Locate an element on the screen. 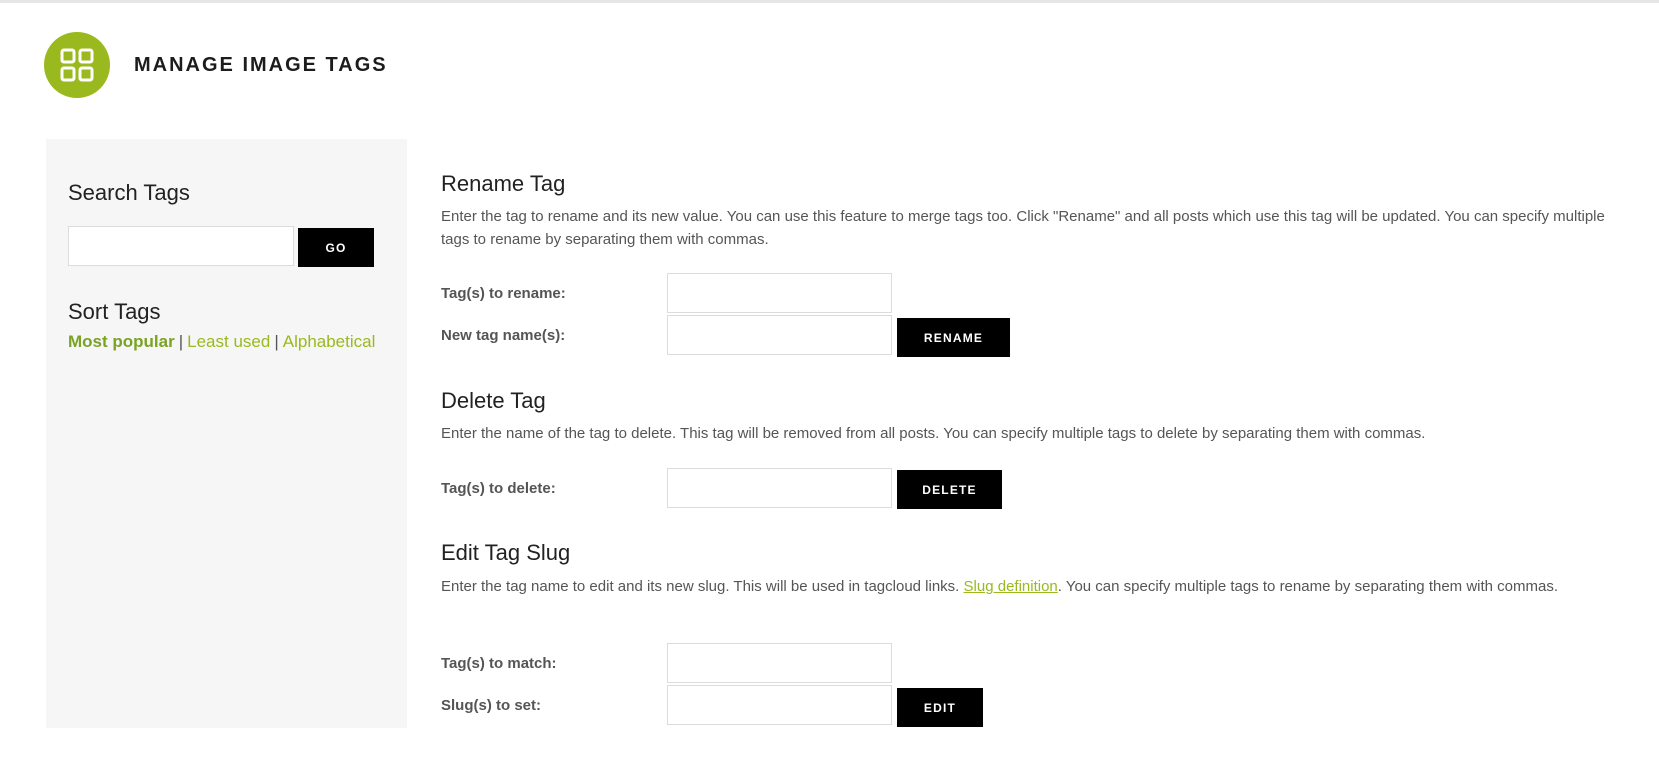 This screenshot has height=773, width=1659. sort-most-popular-link: Most popular is located at coordinates (121, 341).